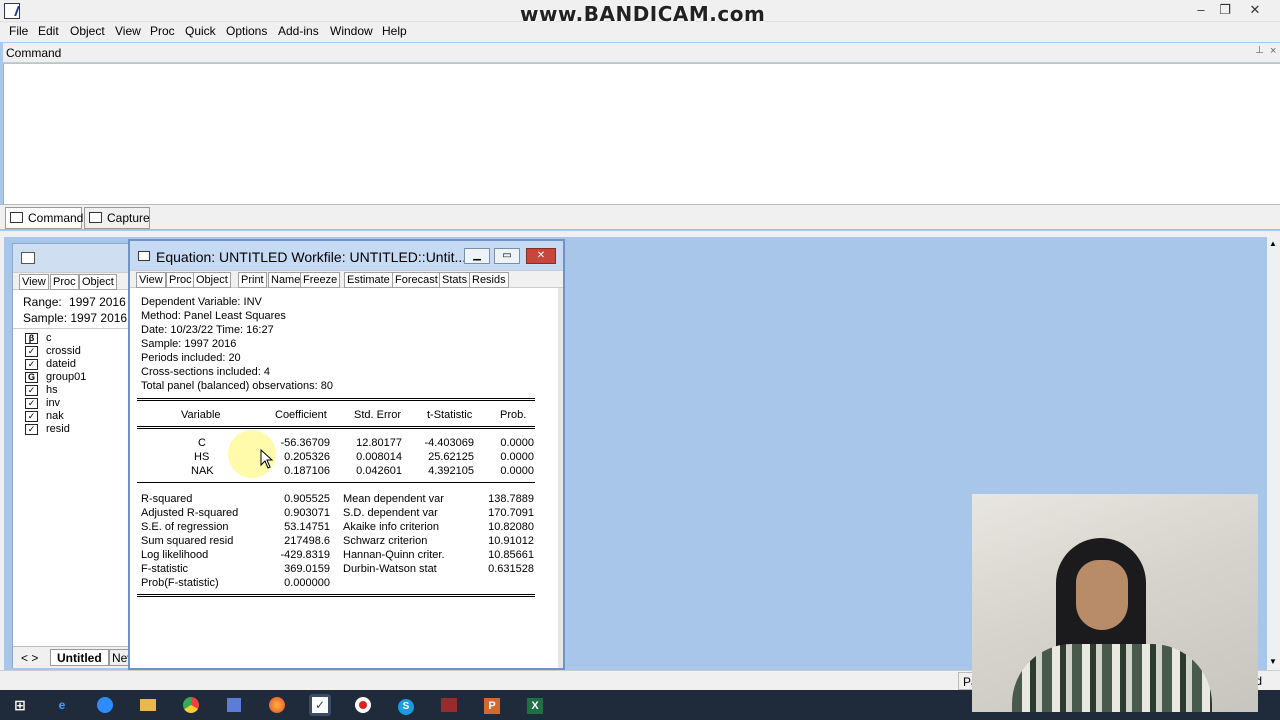 The width and height of the screenshot is (1280, 720). I want to click on files-icon, so click(148, 705).